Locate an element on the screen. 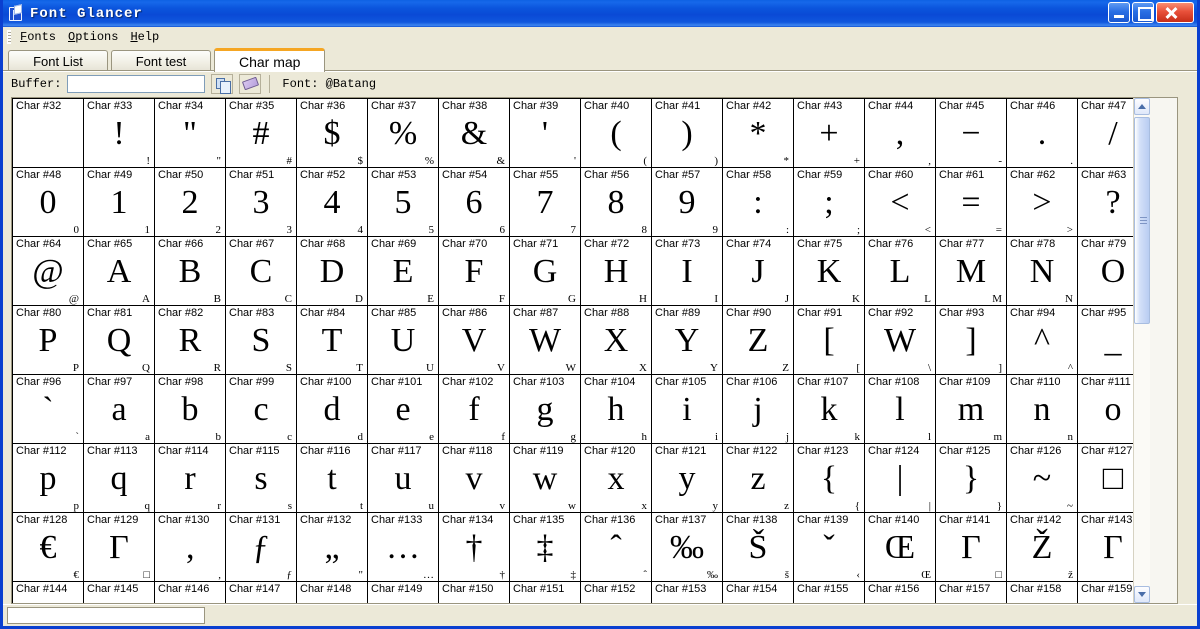 Image resolution: width=1200 pixels, height=629 pixels. char-cell: Char #46.. is located at coordinates (1042, 133).